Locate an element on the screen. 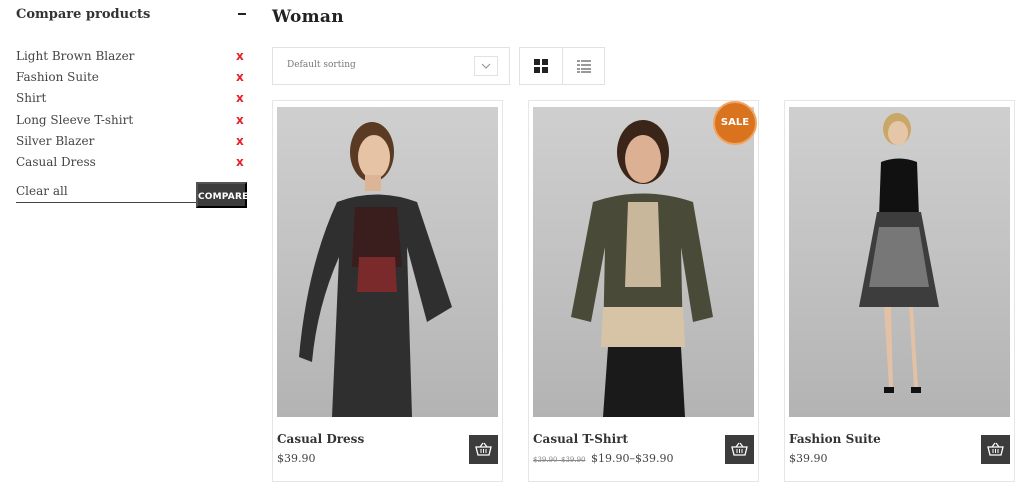 The height and width of the screenshot is (490, 1024). product-name: Casual Dress is located at coordinates (320, 439).